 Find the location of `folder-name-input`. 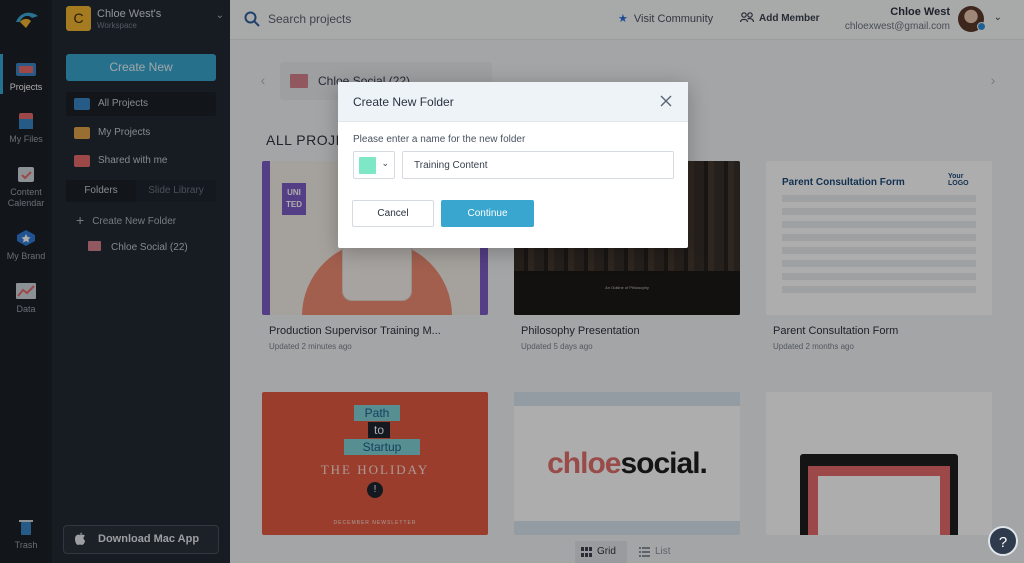

folder-name-input is located at coordinates (538, 165).